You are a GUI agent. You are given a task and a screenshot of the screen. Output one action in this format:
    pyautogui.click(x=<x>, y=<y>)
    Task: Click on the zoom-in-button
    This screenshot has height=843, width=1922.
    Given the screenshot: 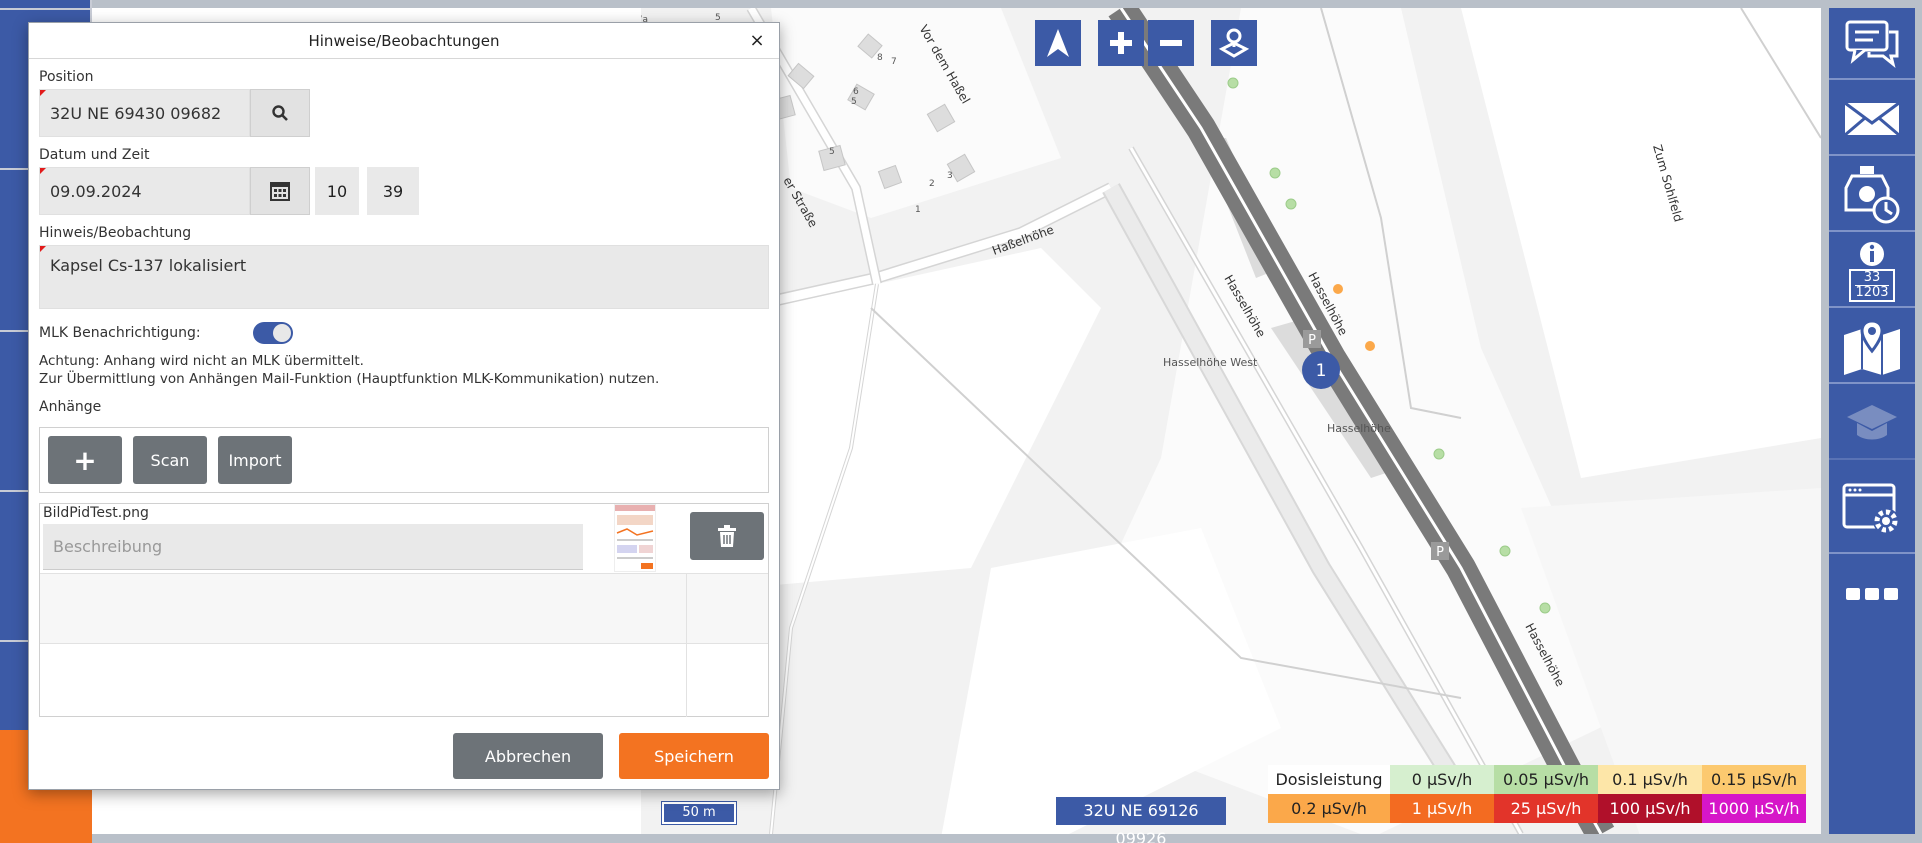 What is the action you would take?
    pyautogui.click(x=1121, y=43)
    